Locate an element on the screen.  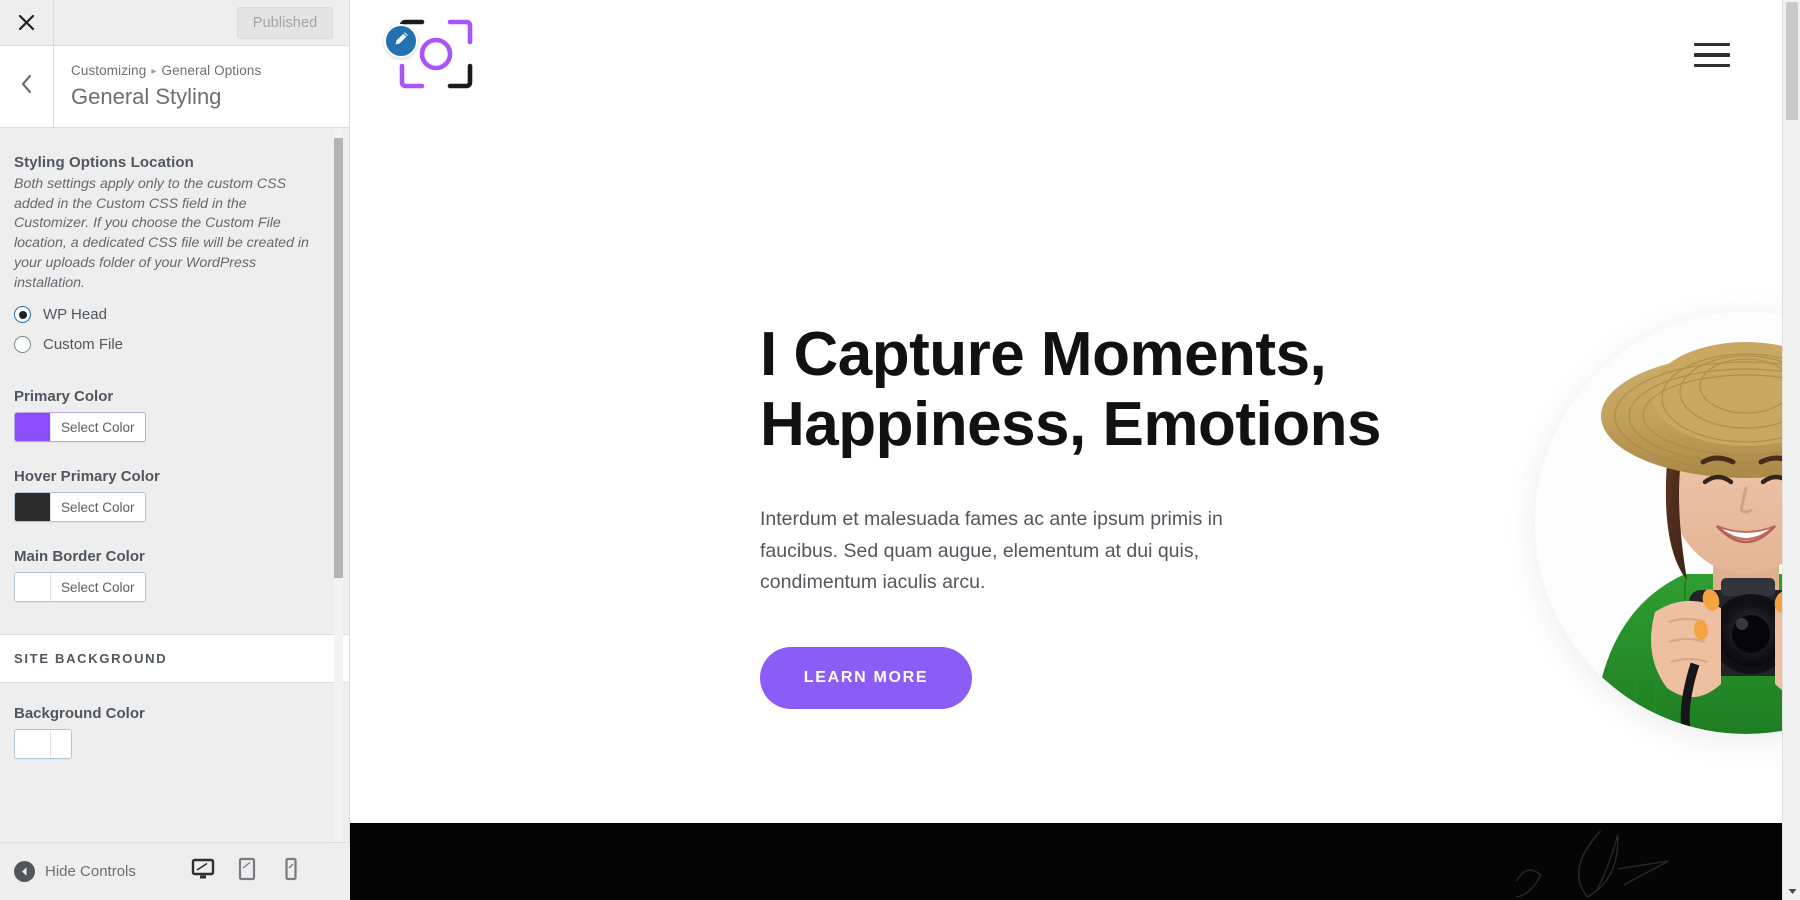
breadcrumb: Customizing ▸ General Options is located at coordinates (210, 71).